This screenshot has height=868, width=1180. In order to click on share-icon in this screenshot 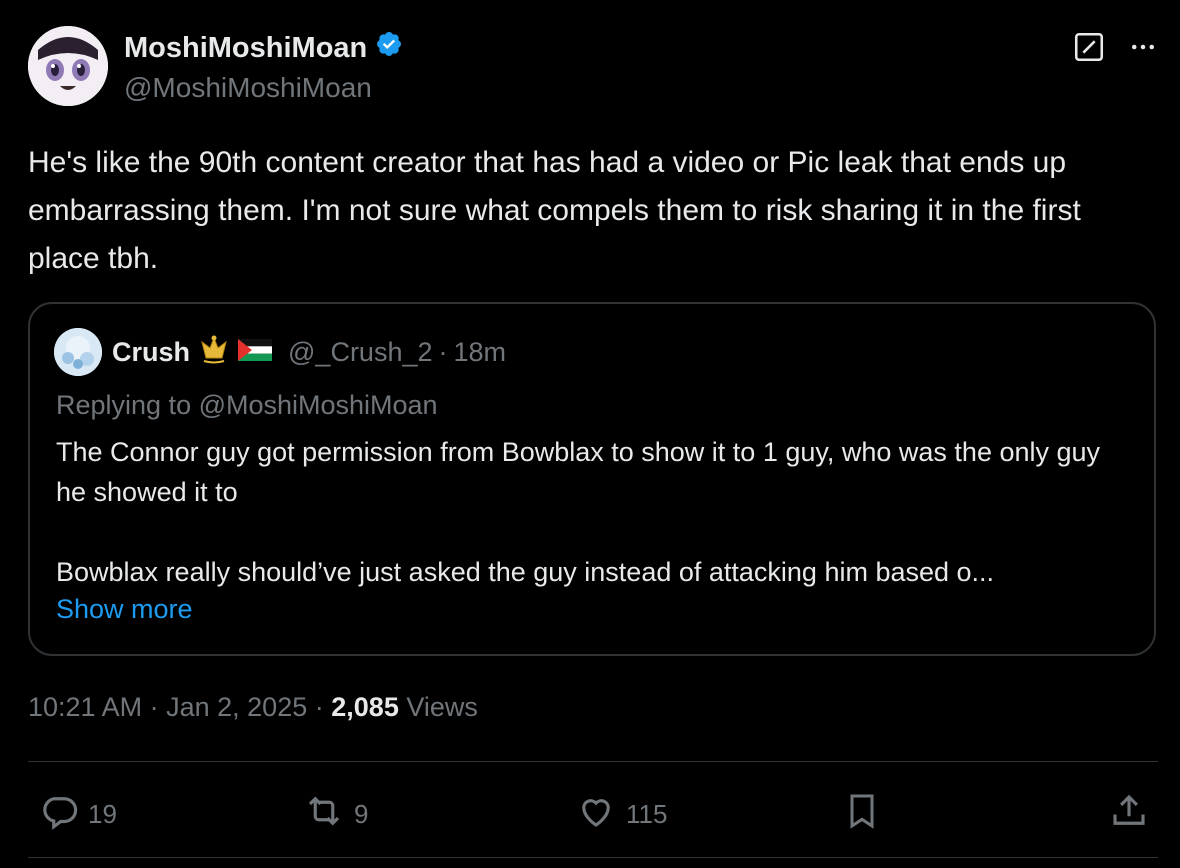, I will do `click(1129, 814)`.